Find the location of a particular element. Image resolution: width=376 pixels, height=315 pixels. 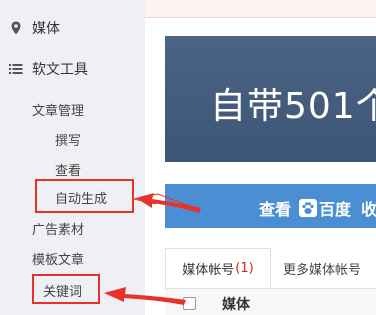

baidu-paw-icon is located at coordinates (308, 208).